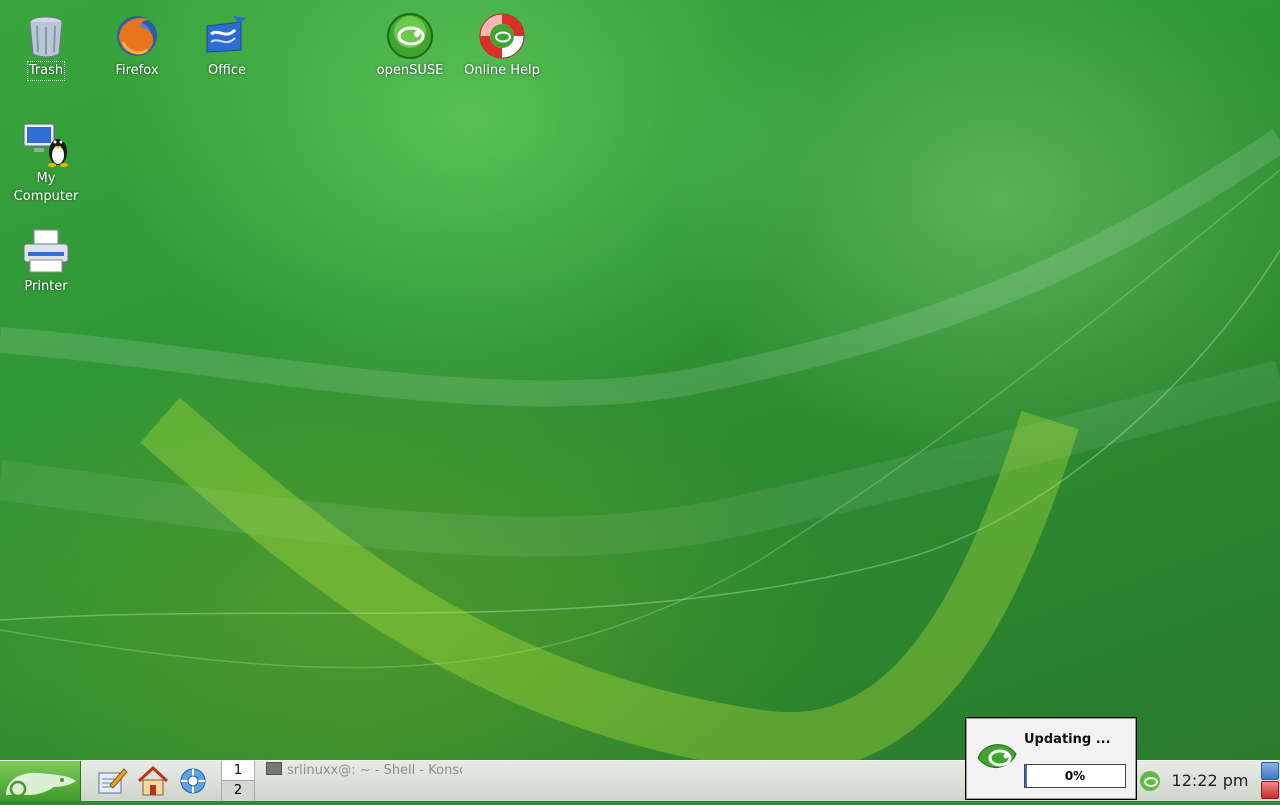 The width and height of the screenshot is (1280, 805). Describe the element at coordinates (45, 145) in the screenshot. I see `computer-tux-icon` at that location.